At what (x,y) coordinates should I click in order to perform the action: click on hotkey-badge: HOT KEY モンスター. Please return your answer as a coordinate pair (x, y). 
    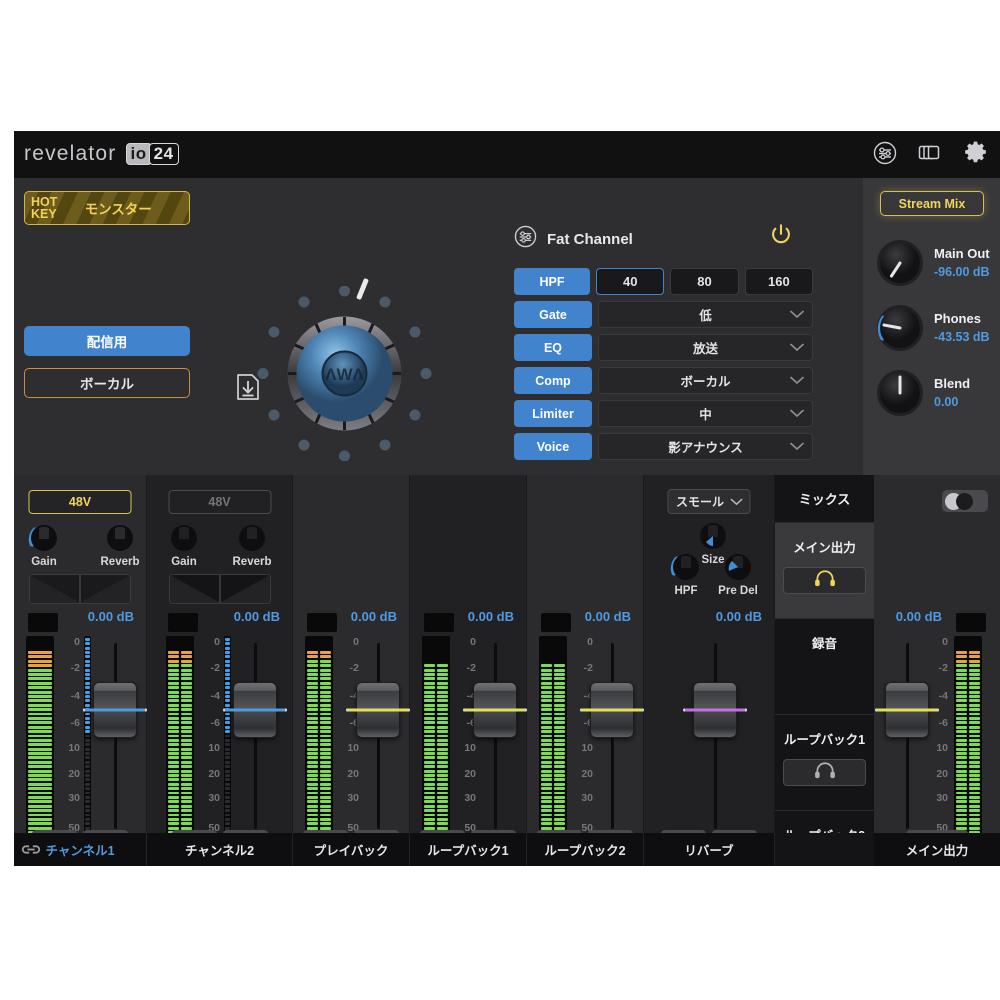
    Looking at the image, I should click on (107, 208).